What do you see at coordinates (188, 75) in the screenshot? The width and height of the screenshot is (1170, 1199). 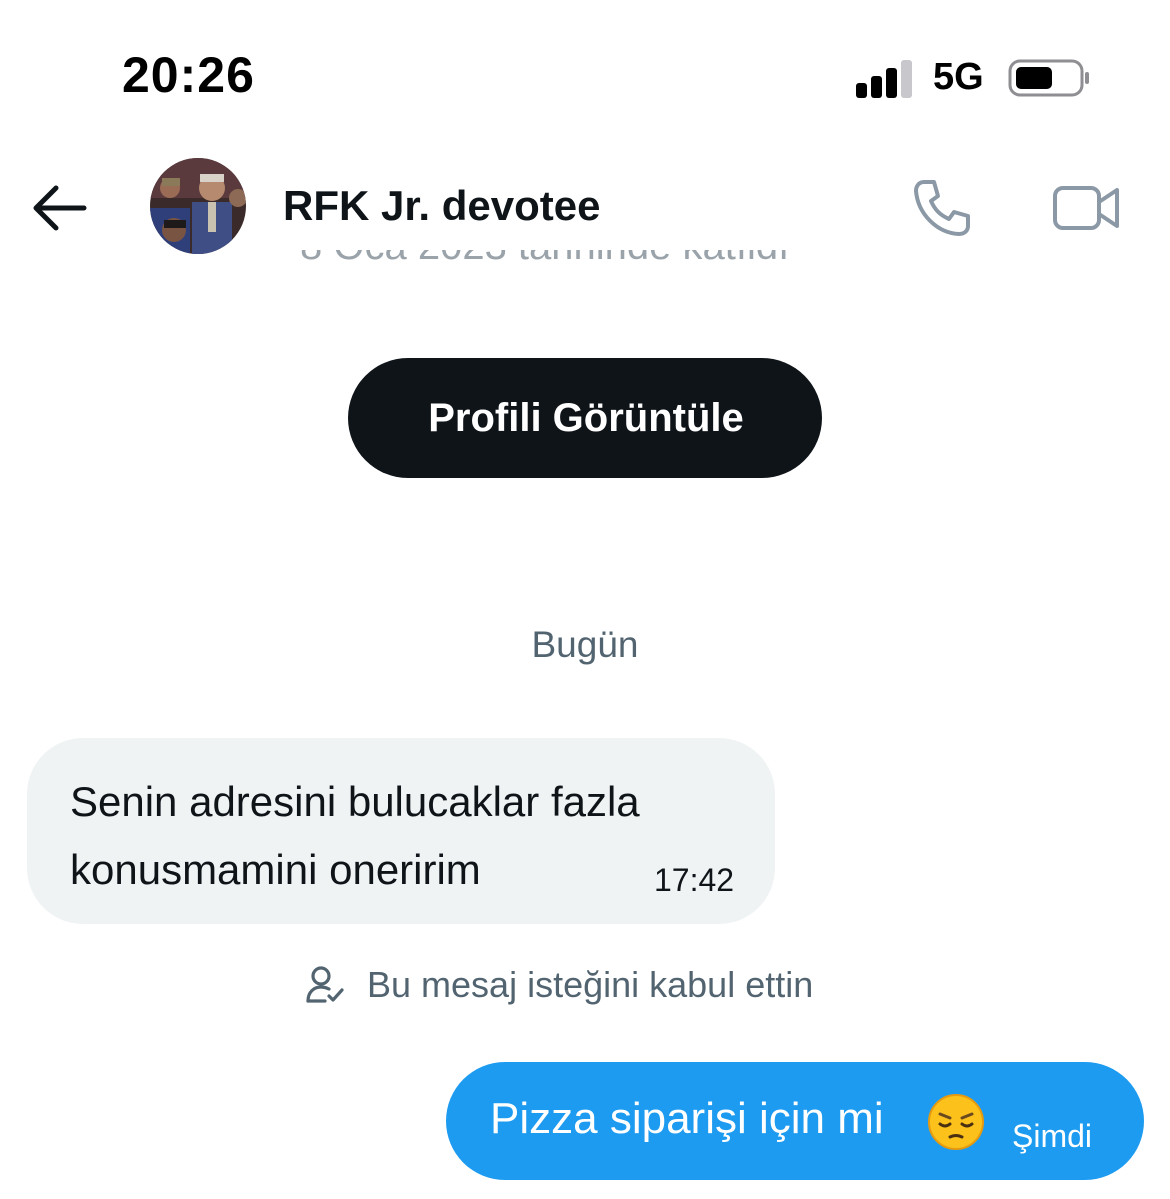 I see `status-time: 20:26` at bounding box center [188, 75].